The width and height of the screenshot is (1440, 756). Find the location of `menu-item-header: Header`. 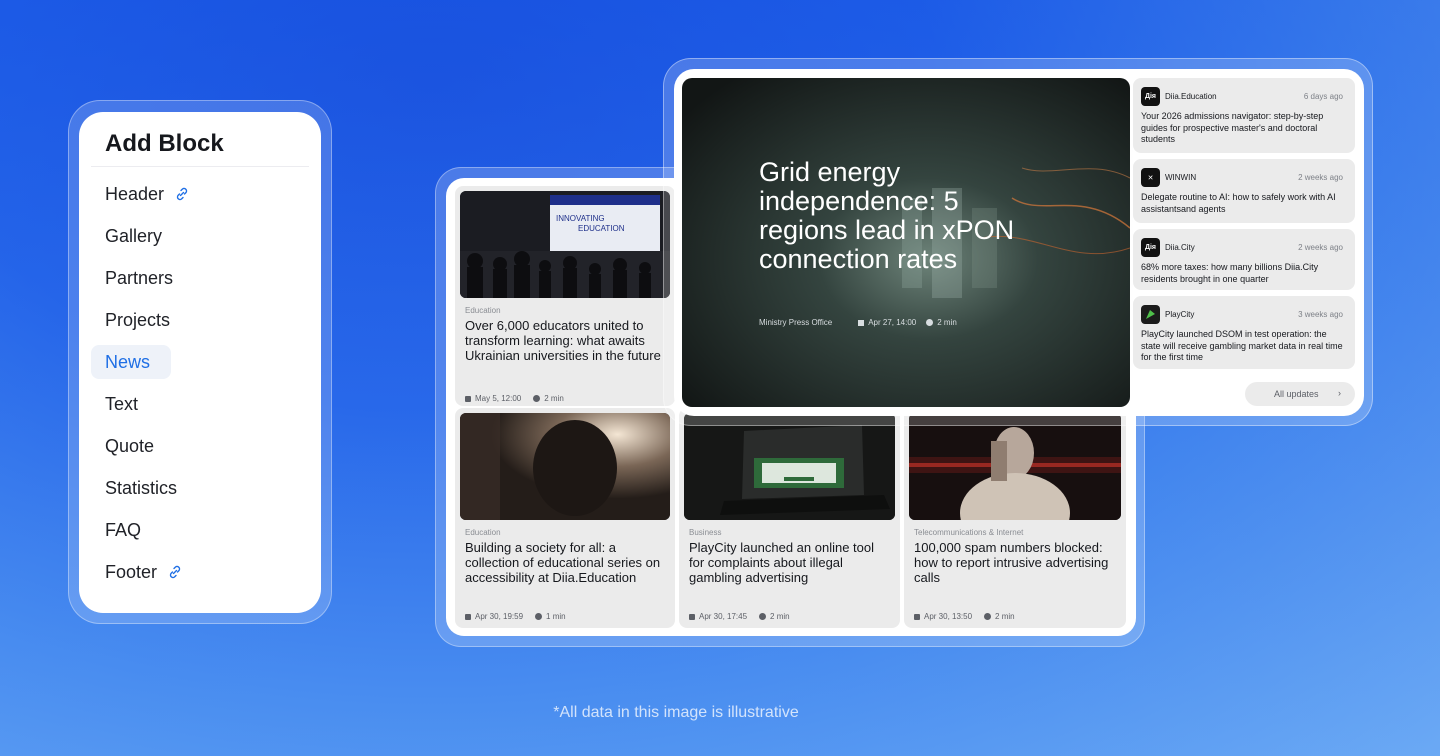

menu-item-header: Header is located at coordinates (200, 194).